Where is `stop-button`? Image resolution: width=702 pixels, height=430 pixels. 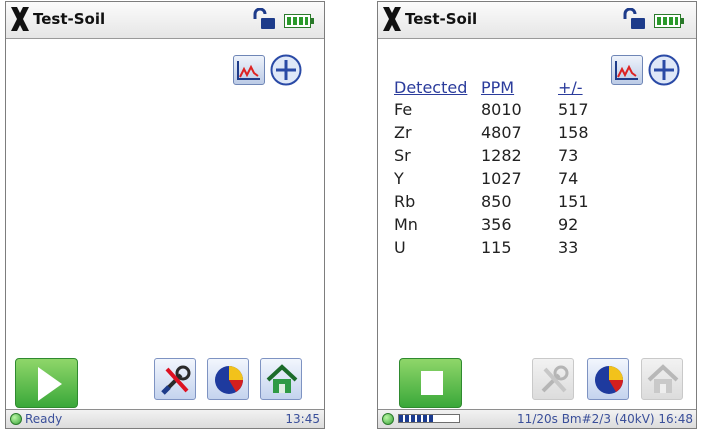
stop-button is located at coordinates (430, 383).